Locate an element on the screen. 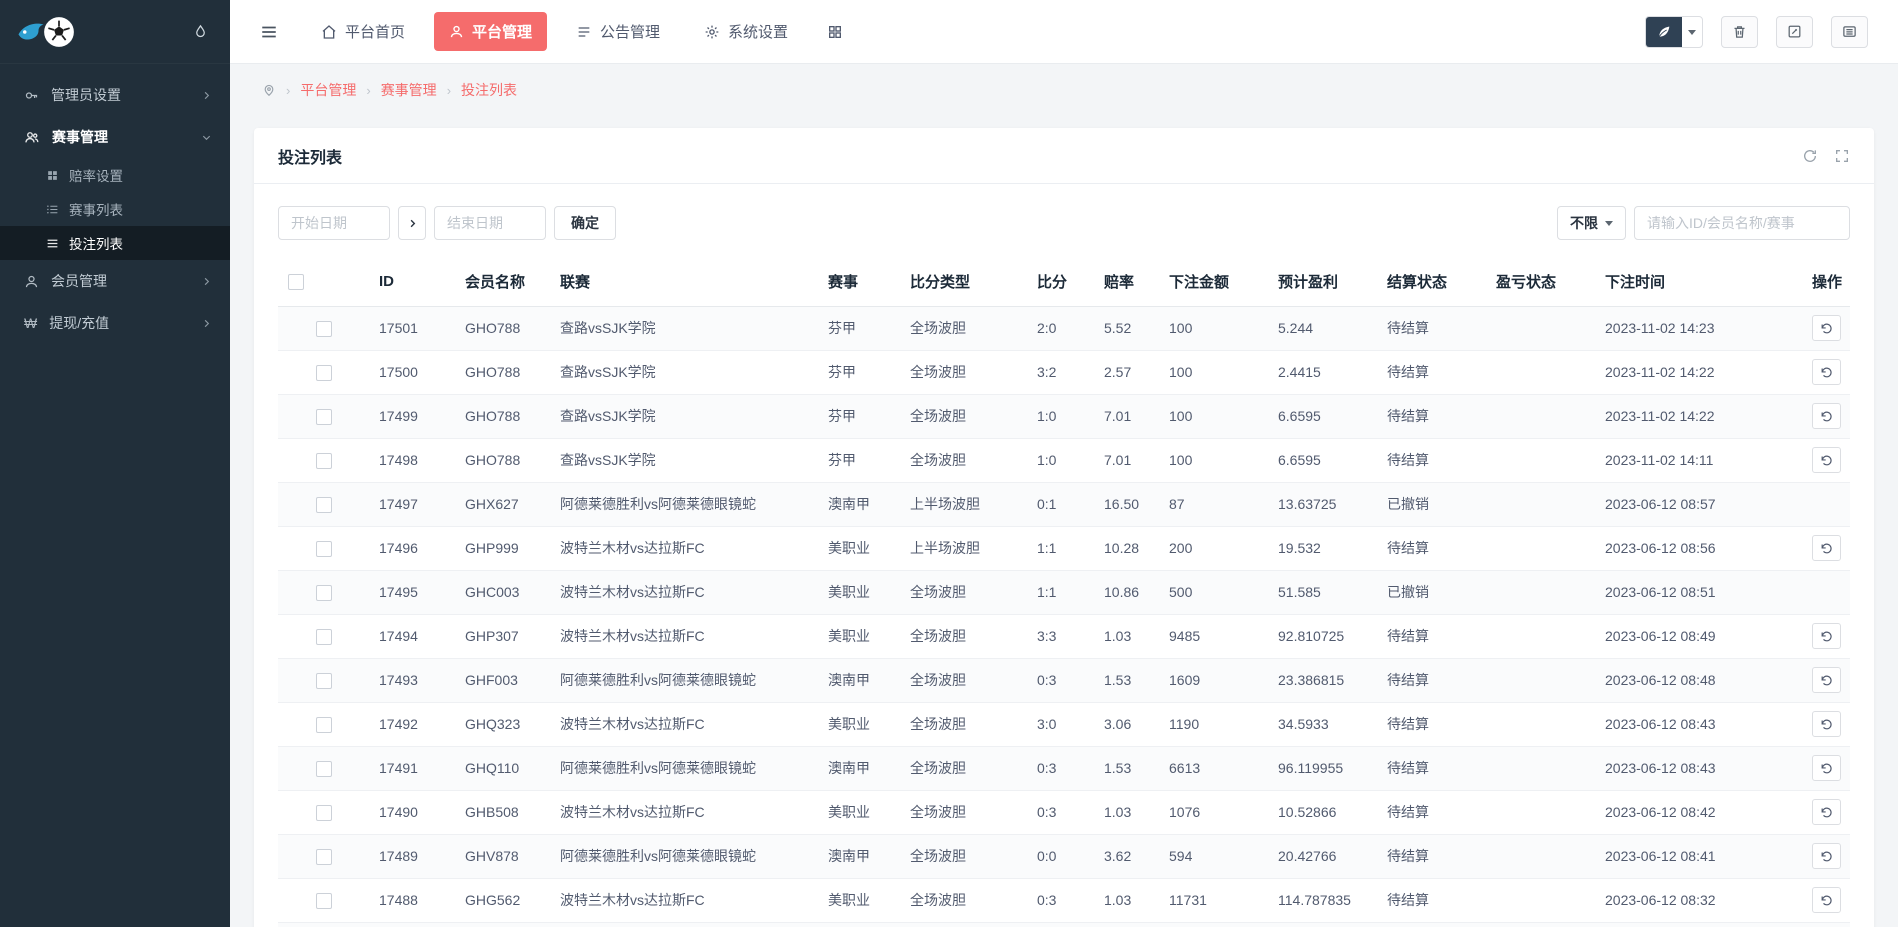 The height and width of the screenshot is (927, 1898). select-all-checkbox is located at coordinates (296, 282).